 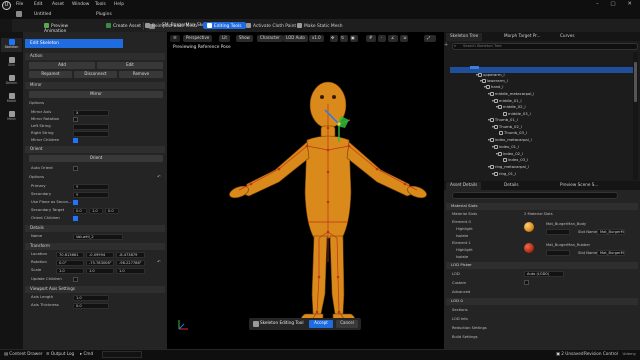 I want to click on rotation-z: -98.227786°, so click(x=130, y=263).